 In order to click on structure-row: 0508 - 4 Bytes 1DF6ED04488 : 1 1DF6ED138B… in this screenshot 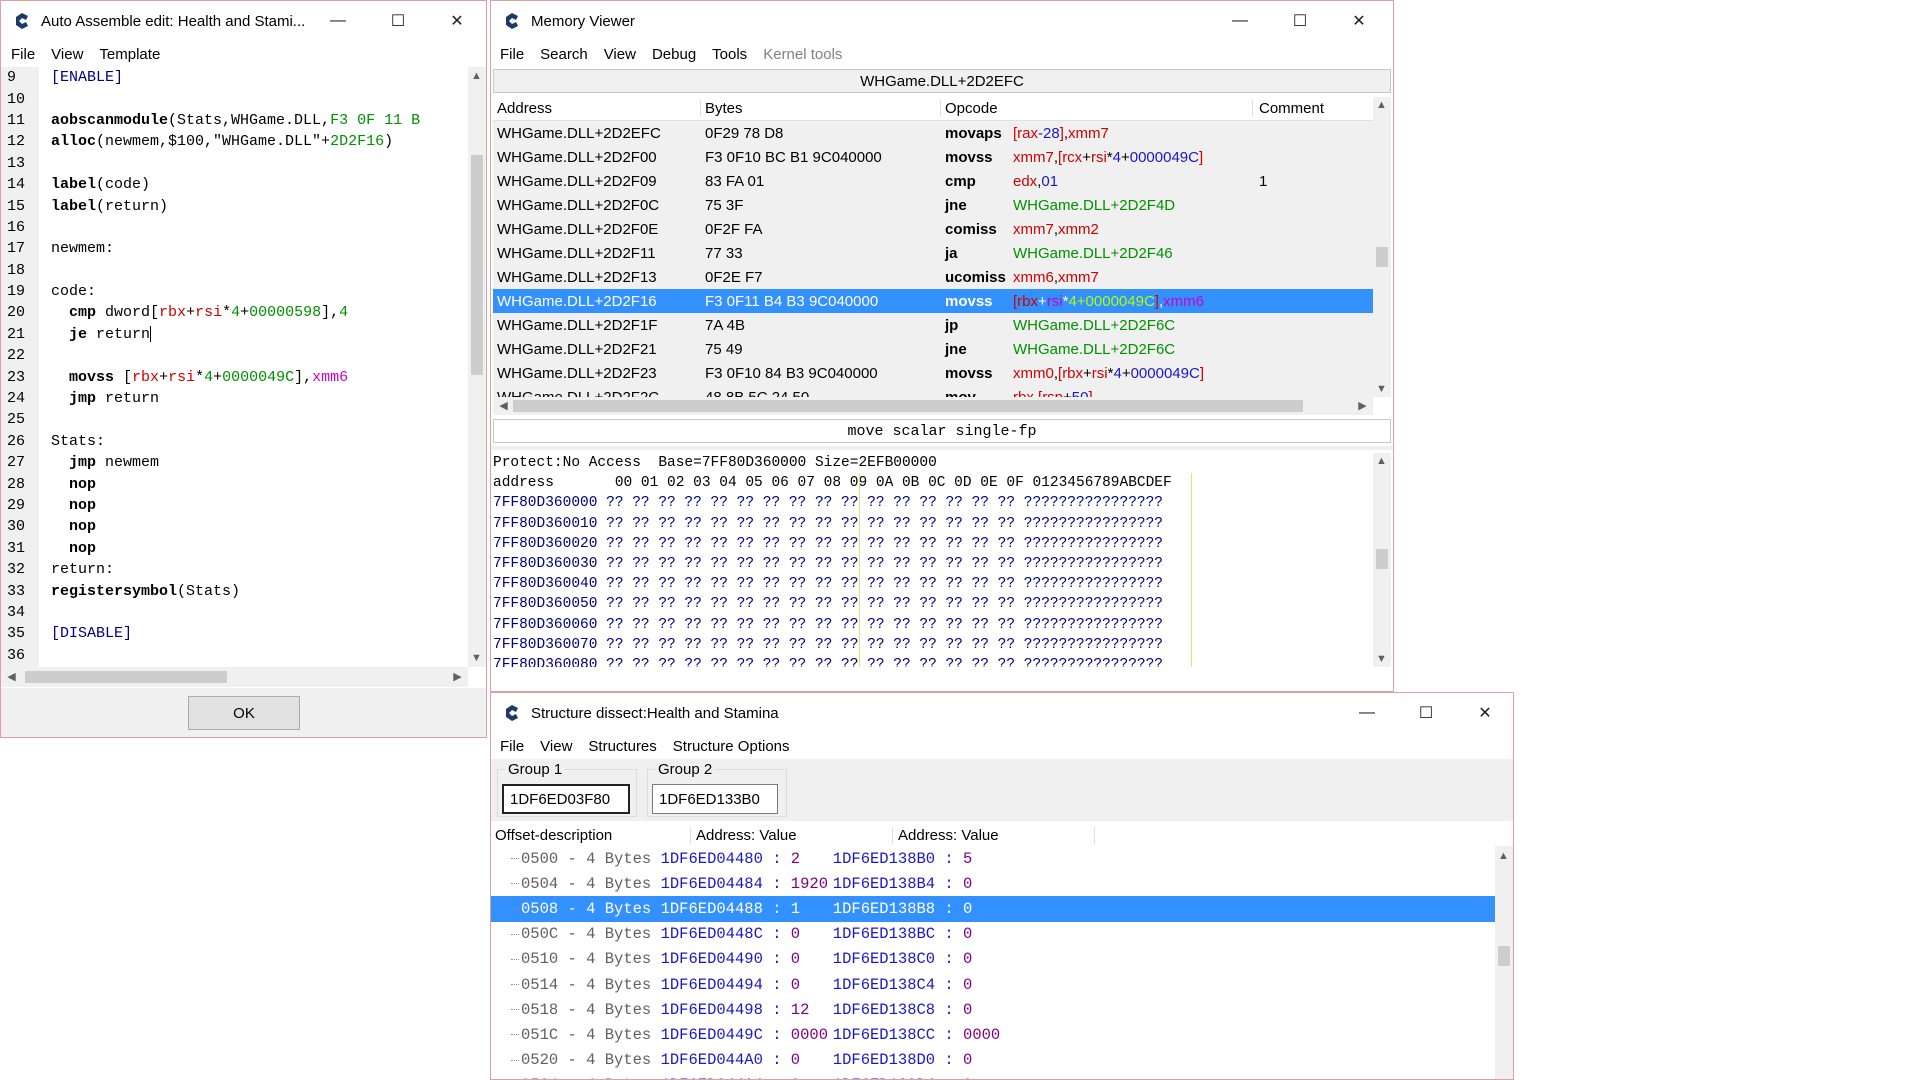, I will do `click(993, 909)`.